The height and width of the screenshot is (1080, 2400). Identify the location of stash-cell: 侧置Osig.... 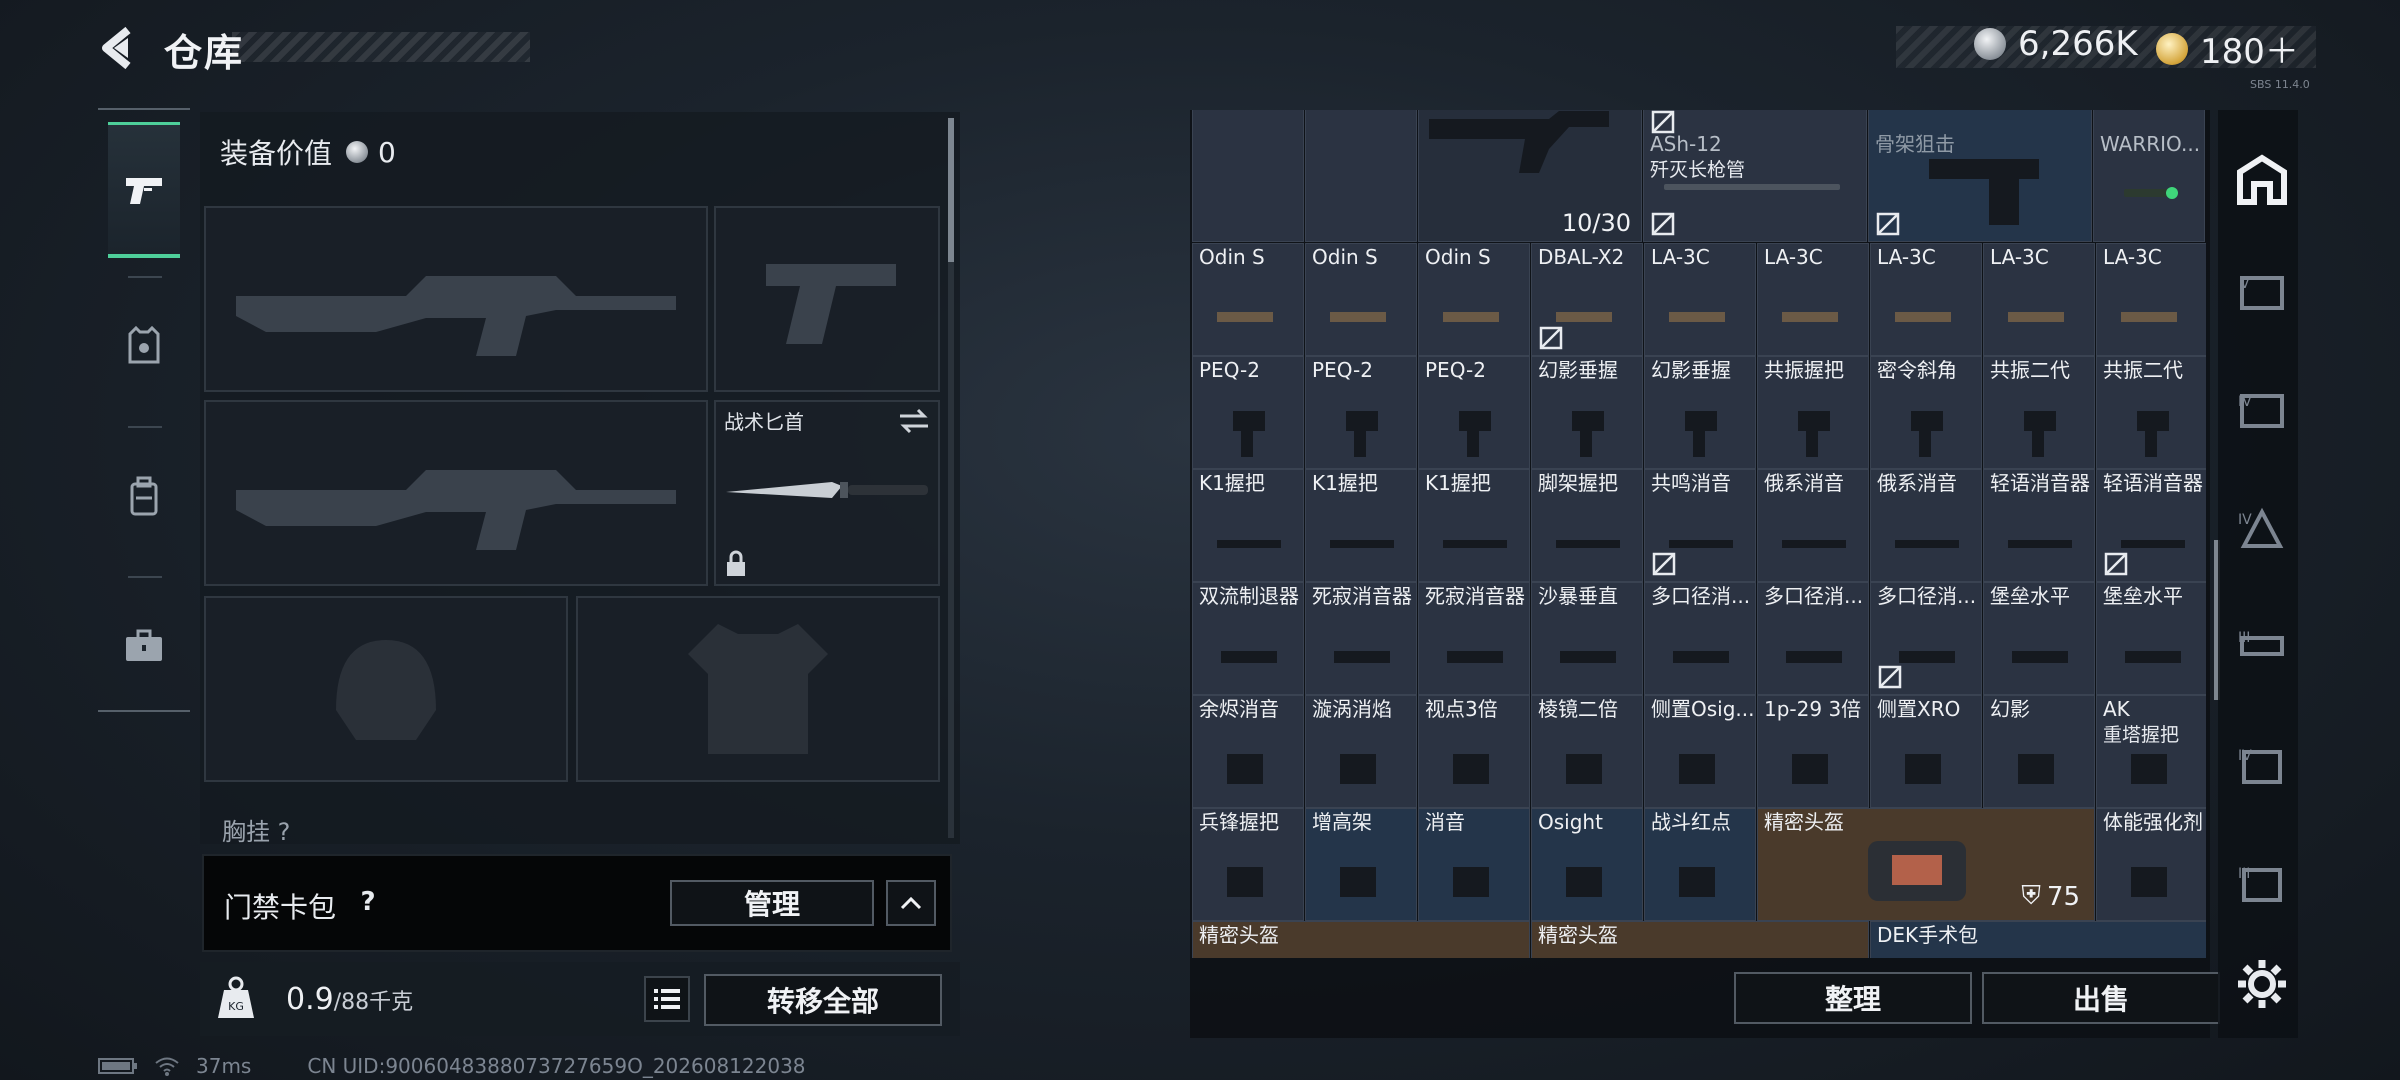
(1700, 751).